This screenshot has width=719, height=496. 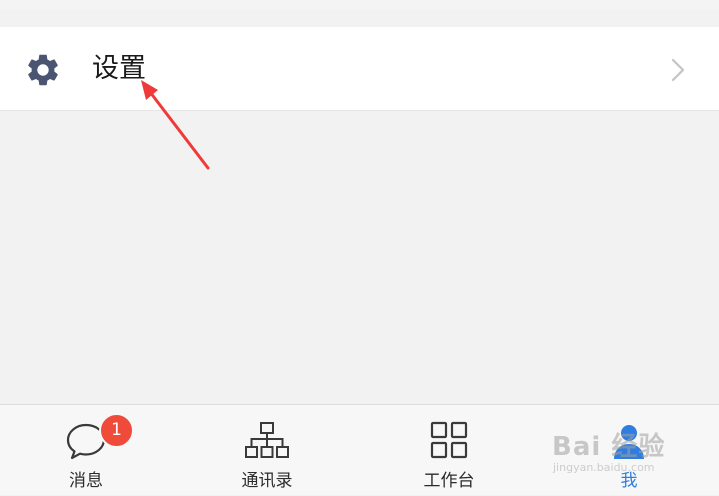 I want to click on tab-workbench: 工作台, so click(x=449, y=450).